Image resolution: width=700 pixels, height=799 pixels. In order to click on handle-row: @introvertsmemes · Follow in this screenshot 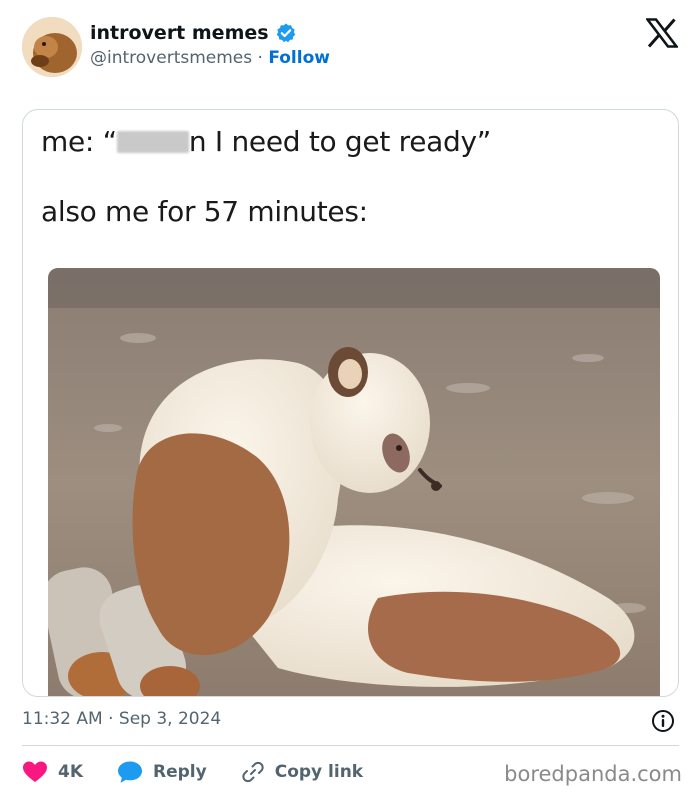, I will do `click(210, 58)`.